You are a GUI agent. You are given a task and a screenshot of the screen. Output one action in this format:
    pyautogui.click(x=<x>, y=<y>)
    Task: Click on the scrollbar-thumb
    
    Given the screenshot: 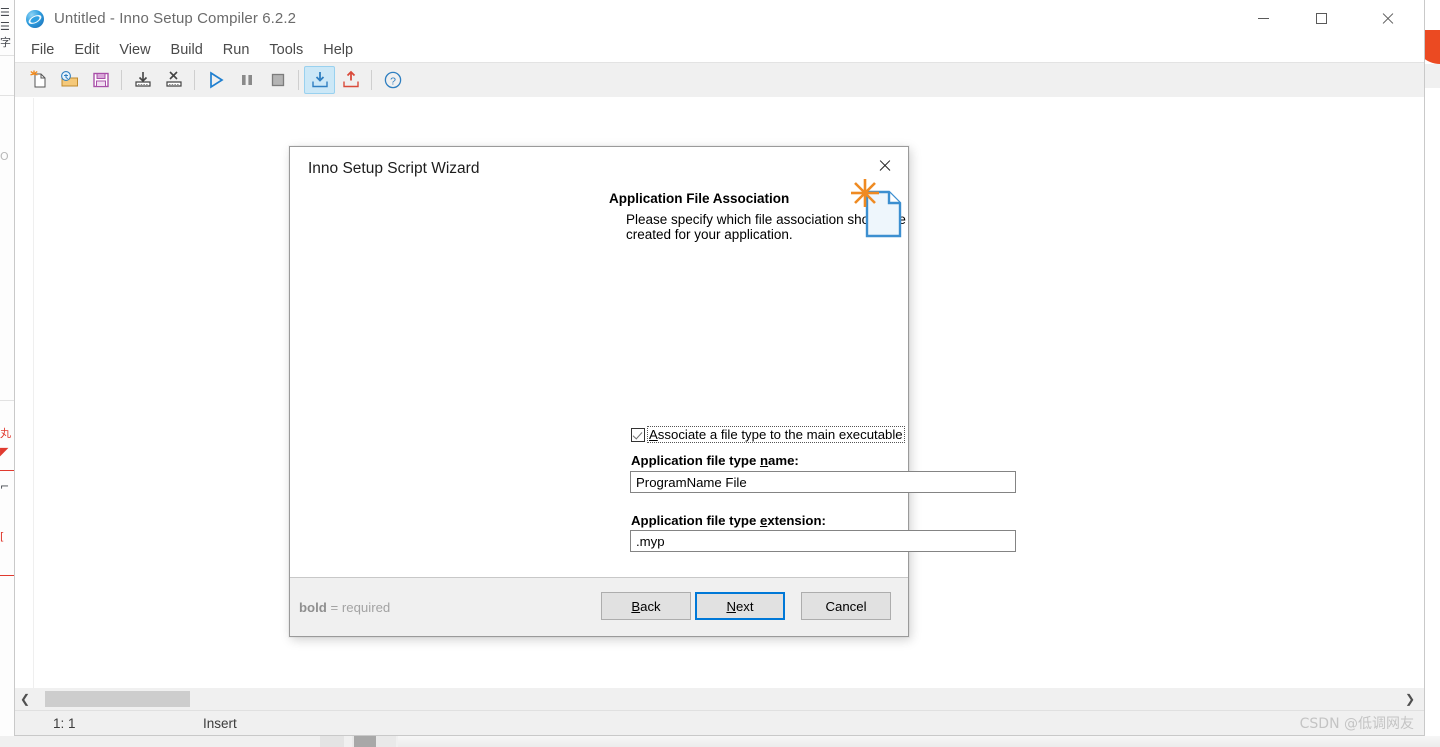 What is the action you would take?
    pyautogui.click(x=117, y=699)
    